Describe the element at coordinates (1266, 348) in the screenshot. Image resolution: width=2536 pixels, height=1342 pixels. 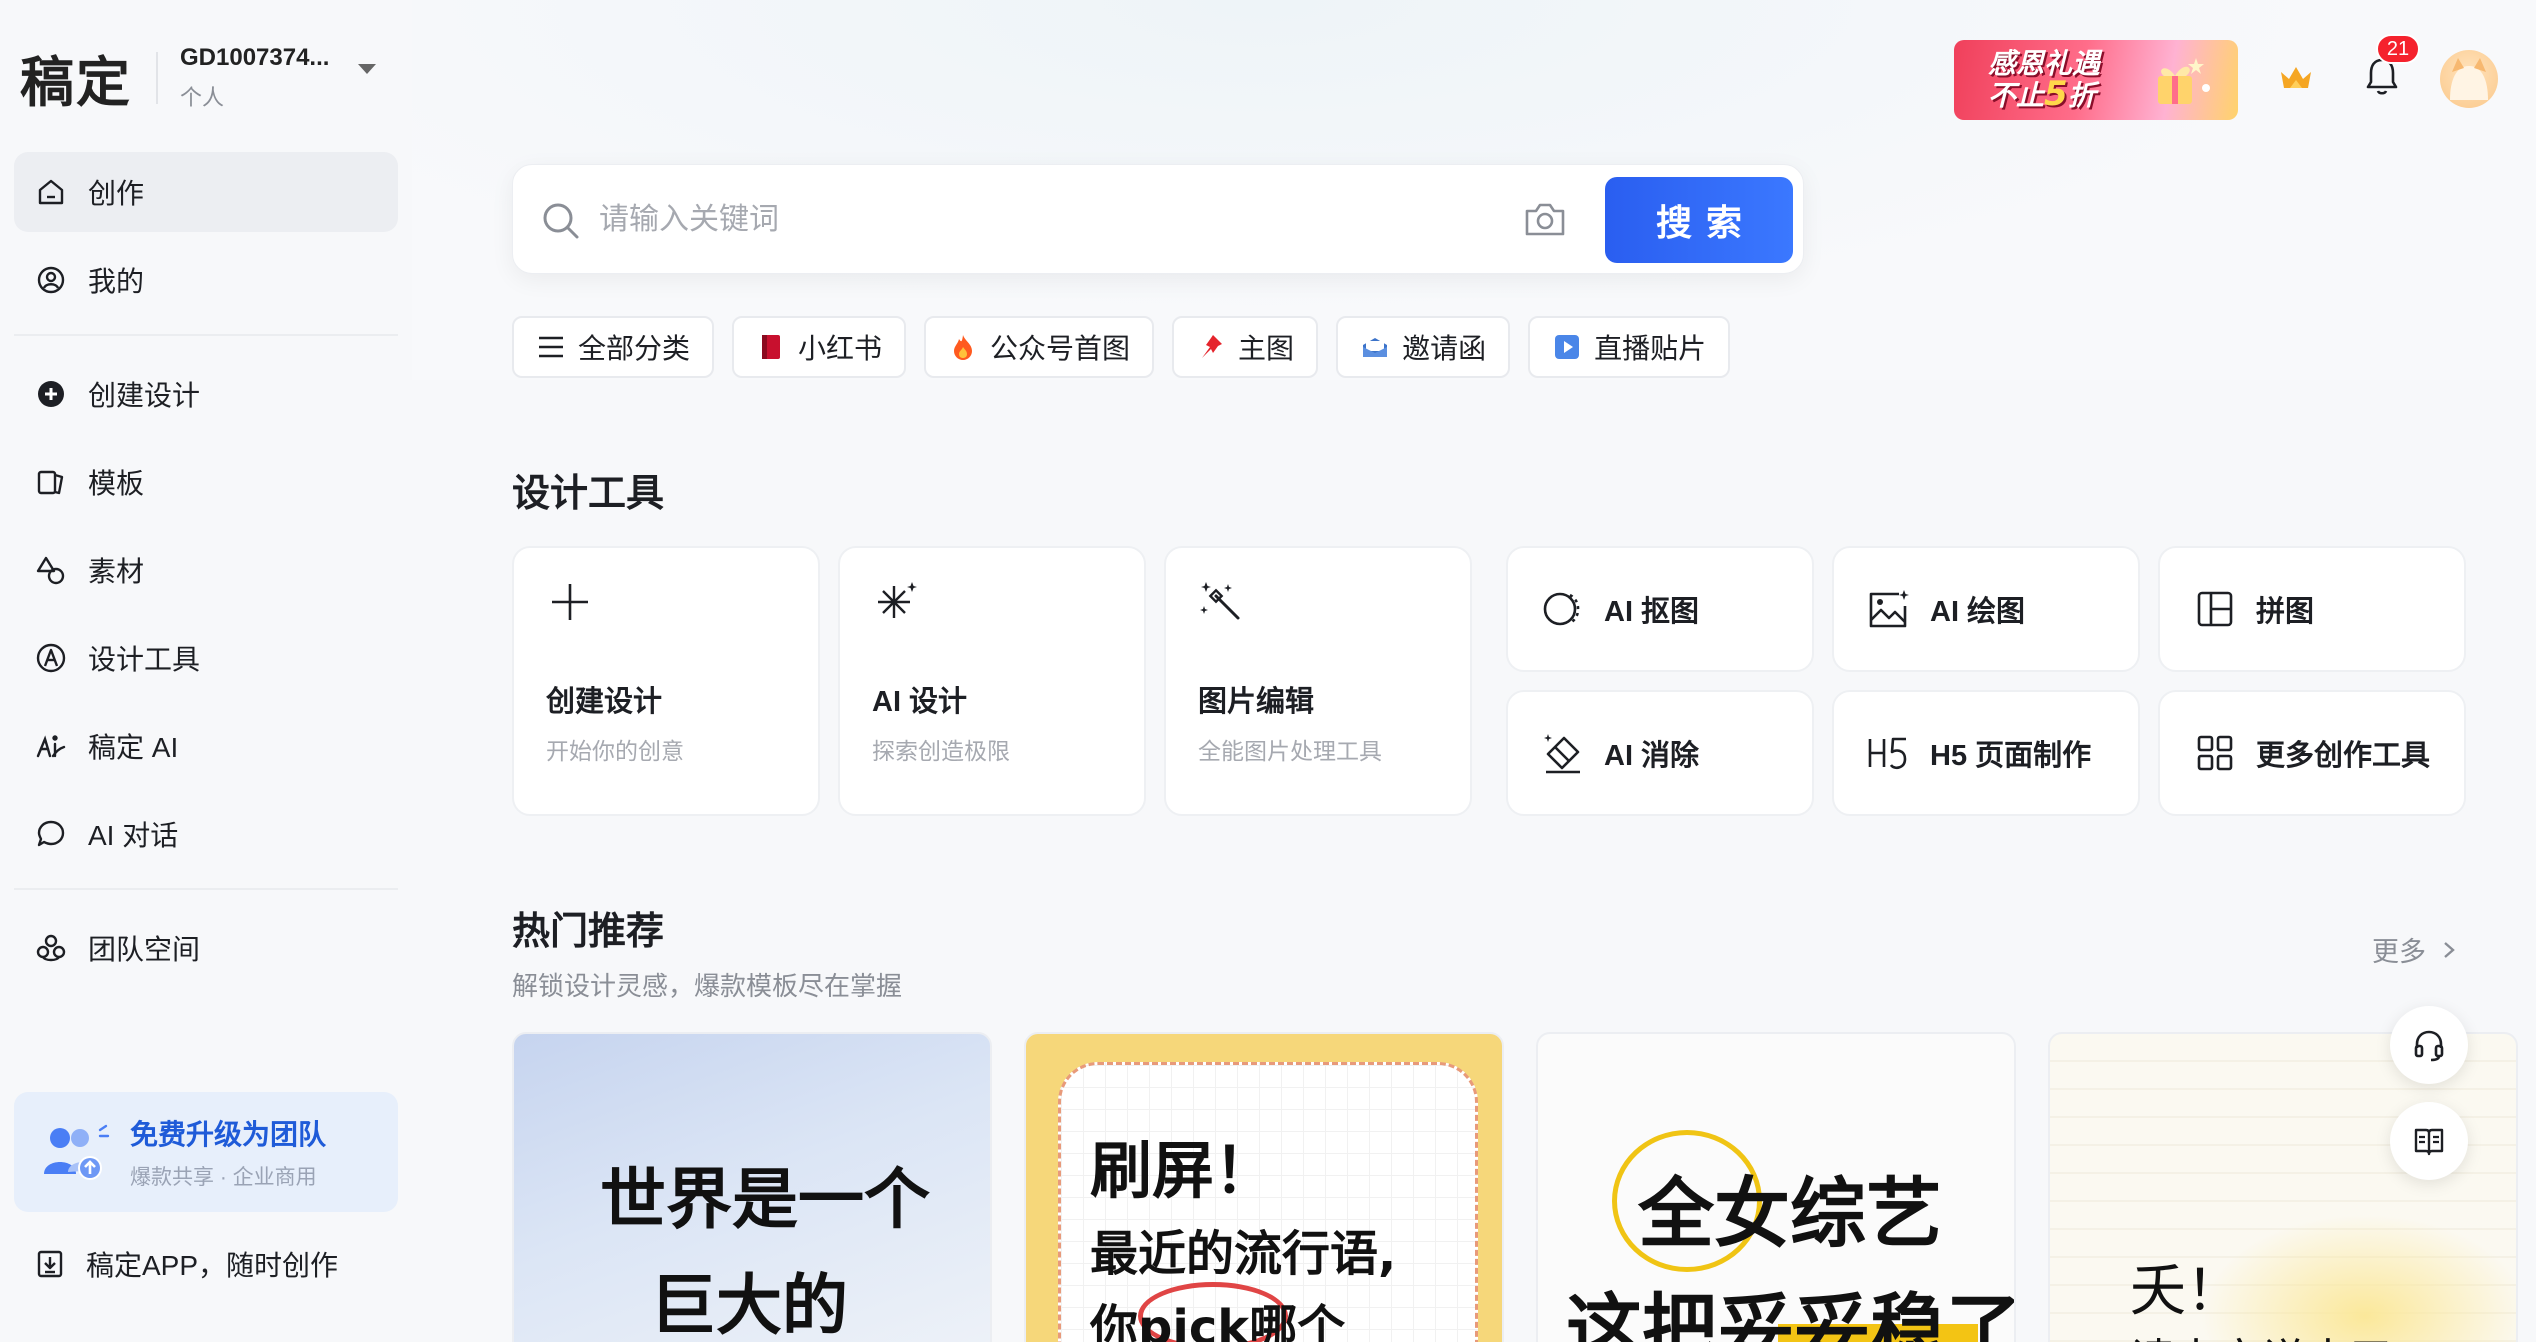
I see `chip-label: 主图` at that location.